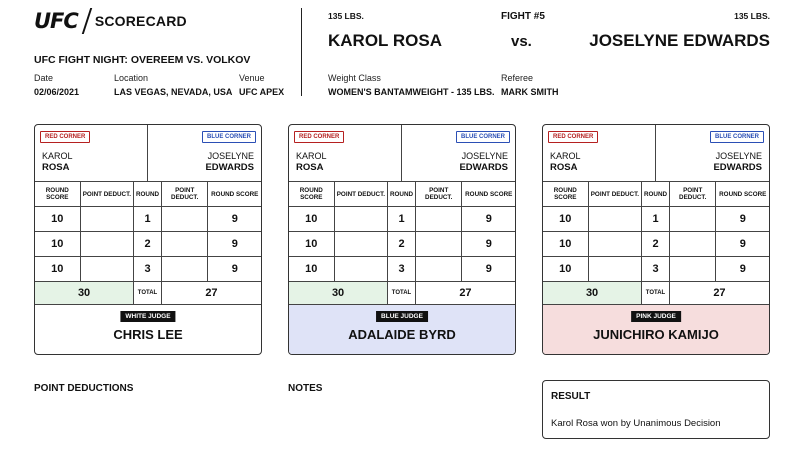  What do you see at coordinates (142, 60) in the screenshot?
I see `event-name: UFC FIGHT NIGHT: OVEREEM VS. VOLKOV` at bounding box center [142, 60].